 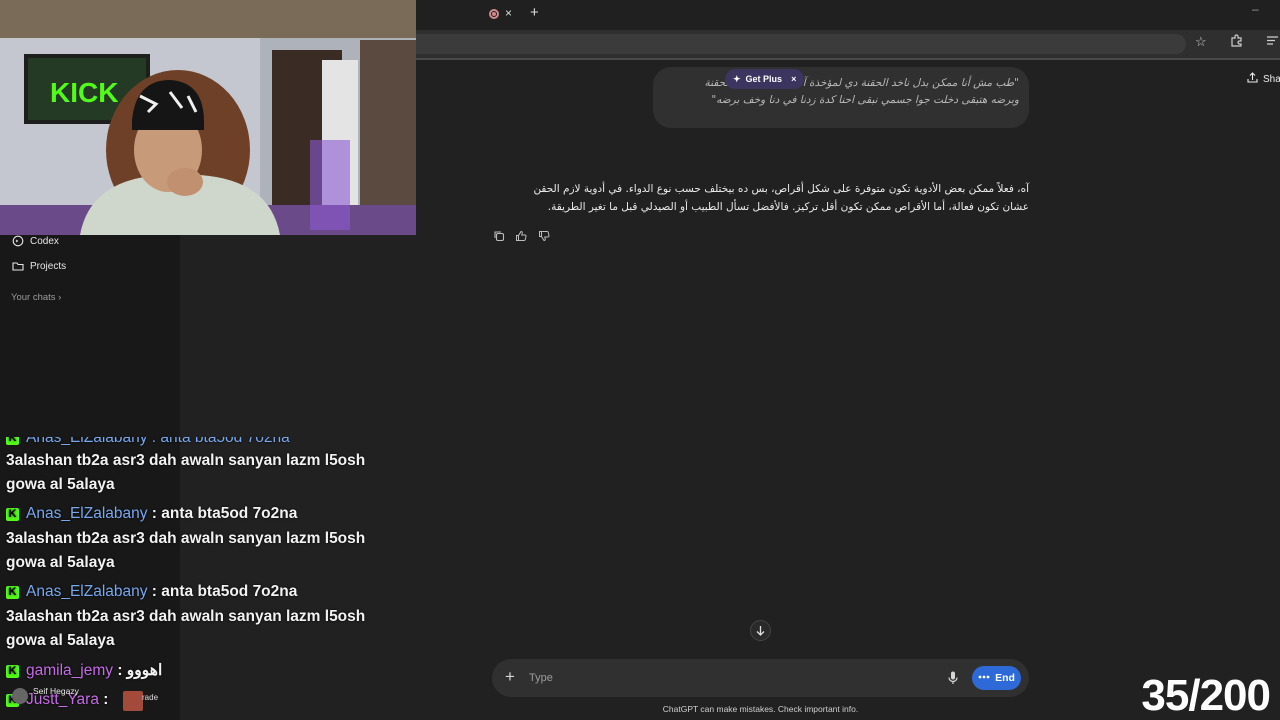 What do you see at coordinates (801, 44) in the screenshot?
I see `address-field` at bounding box center [801, 44].